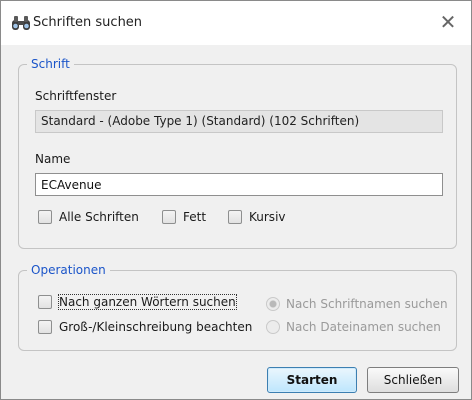 The width and height of the screenshot is (472, 400). I want to click on search-by-filename-radio: Nach Dateinamen suchen, so click(353, 327).